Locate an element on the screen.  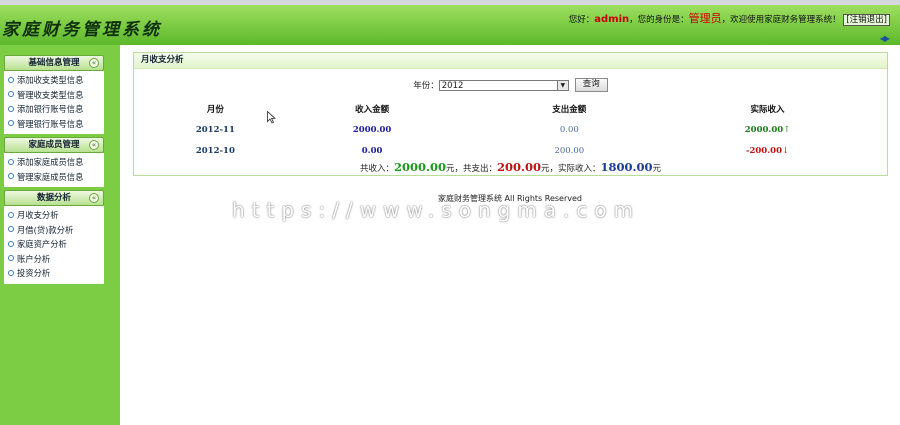
watermark: https://www.songma.com is located at coordinates (436, 210).